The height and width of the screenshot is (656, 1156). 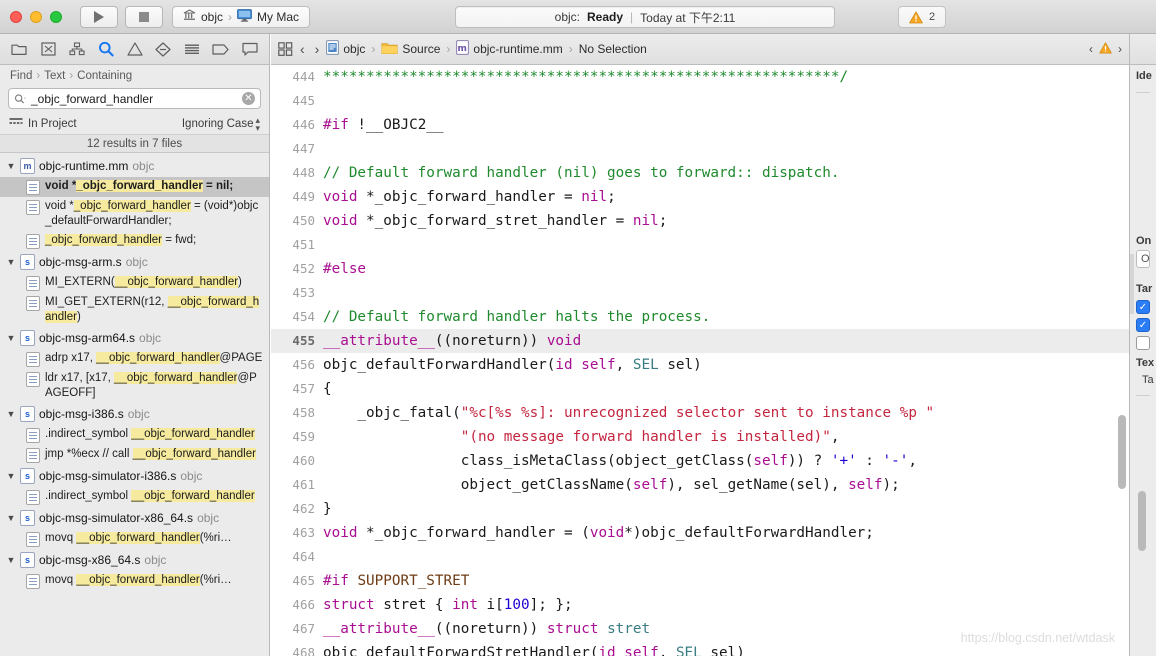 I want to click on search-input: _objc_forward_handler, so click(x=134, y=99).